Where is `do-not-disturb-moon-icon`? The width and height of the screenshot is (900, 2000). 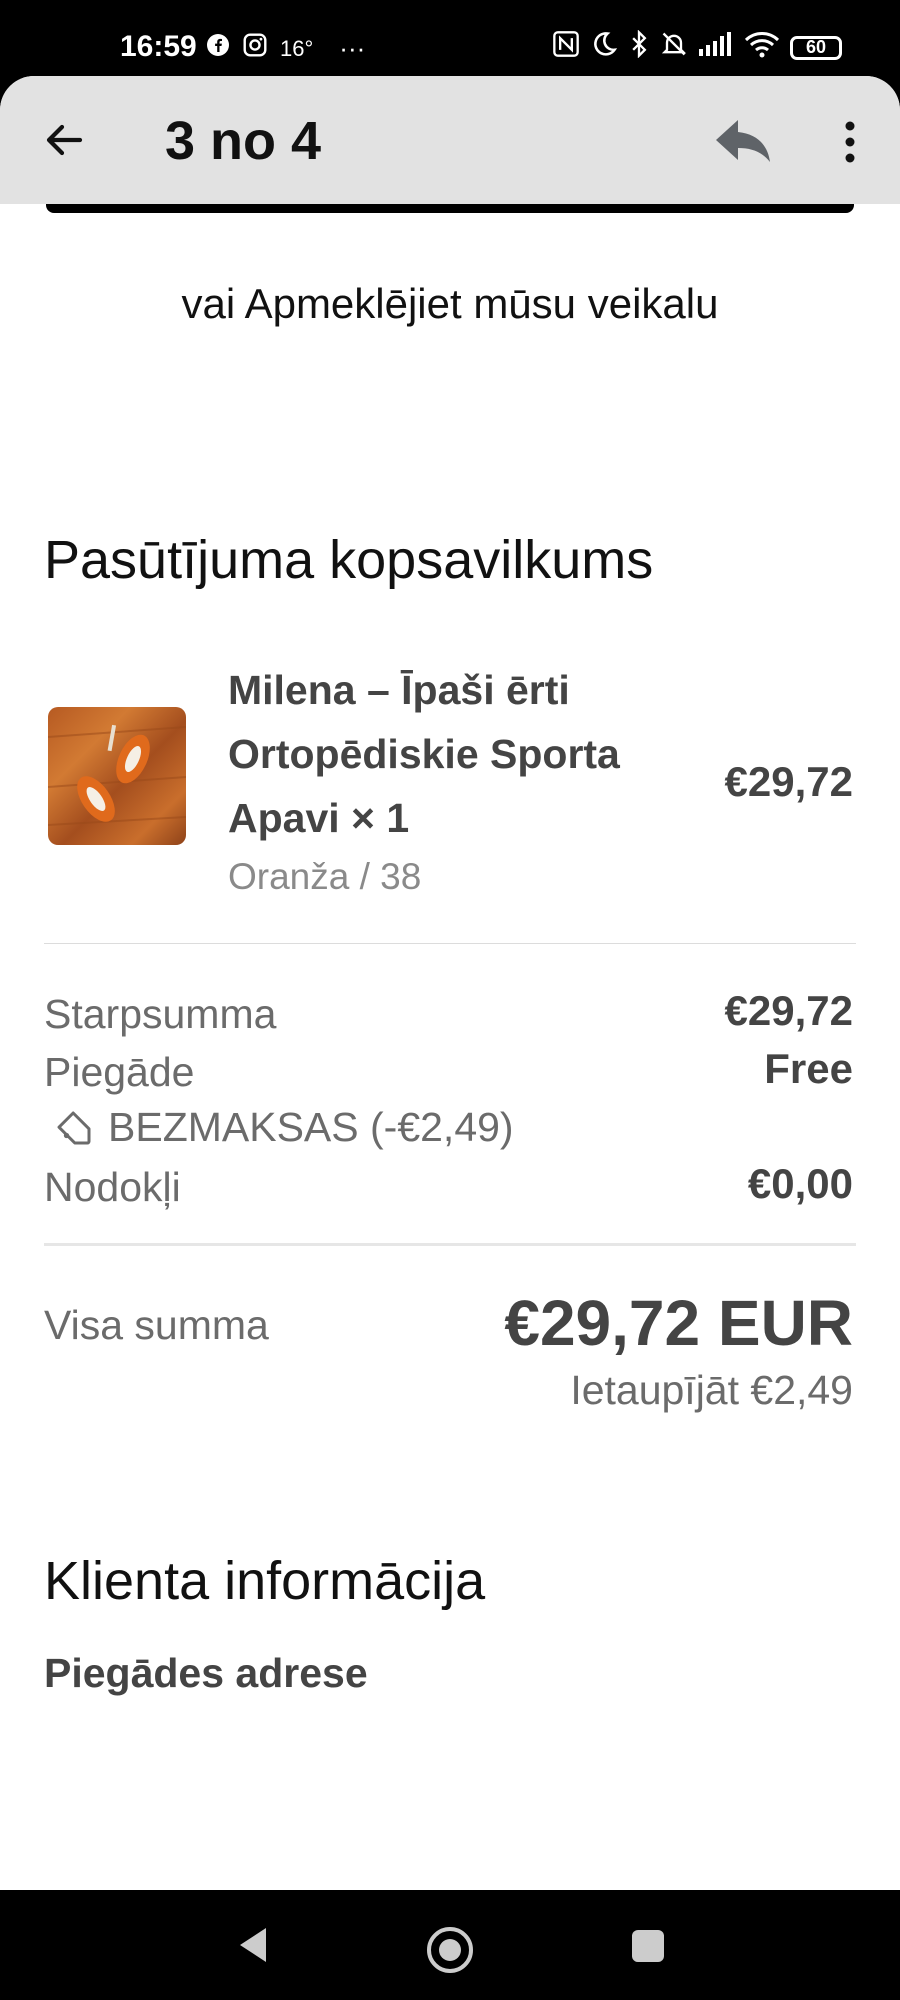 do-not-disturb-moon-icon is located at coordinates (604, 47).